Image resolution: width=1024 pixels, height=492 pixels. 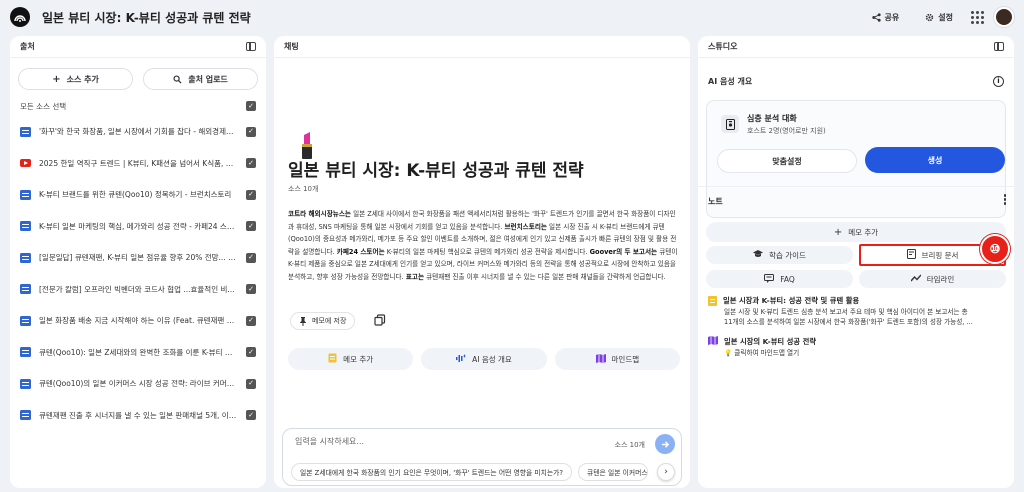 What do you see at coordinates (512, 17) in the screenshot?
I see `top-bar: 일본 뷰티 시장: K-뷰티 성공과 큐텐 전략 공유 설정` at bounding box center [512, 17].